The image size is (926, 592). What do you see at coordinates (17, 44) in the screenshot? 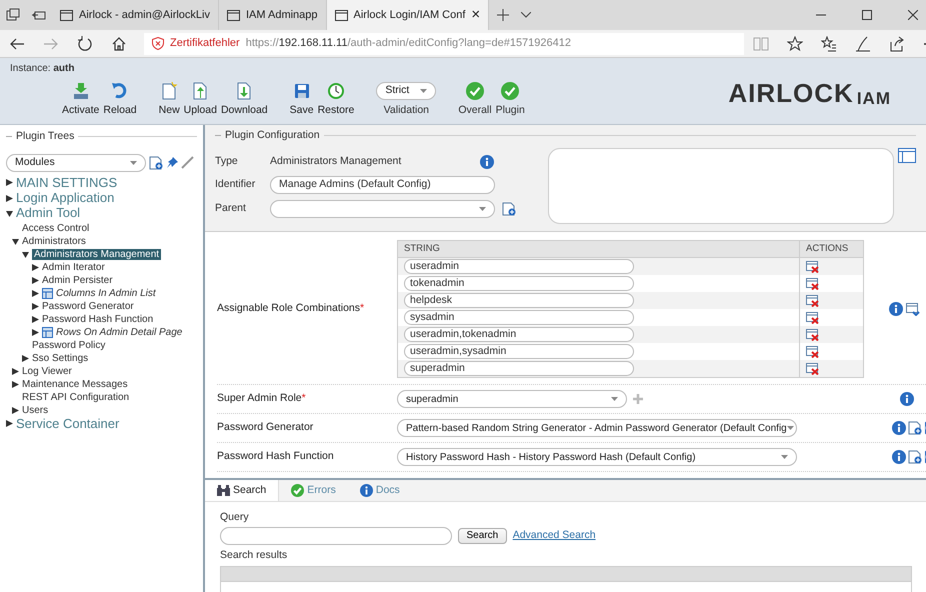
I see `back-icon` at bounding box center [17, 44].